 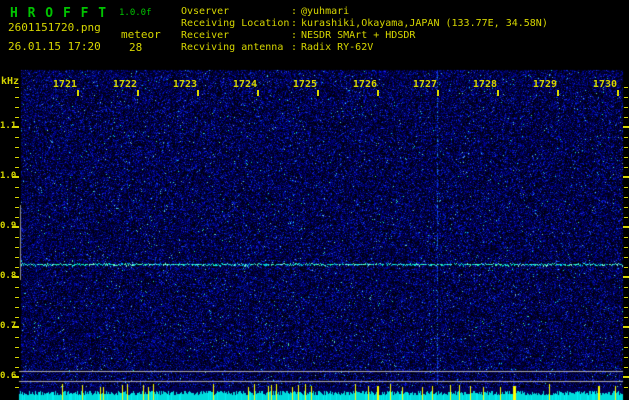 I want to click on mode-label: meteor, so click(x=141, y=34).